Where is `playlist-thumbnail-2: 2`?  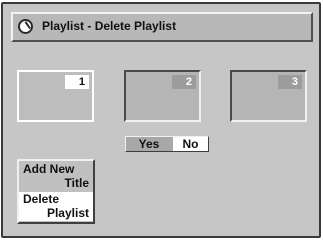
playlist-thumbnail-2: 2 is located at coordinates (162, 96).